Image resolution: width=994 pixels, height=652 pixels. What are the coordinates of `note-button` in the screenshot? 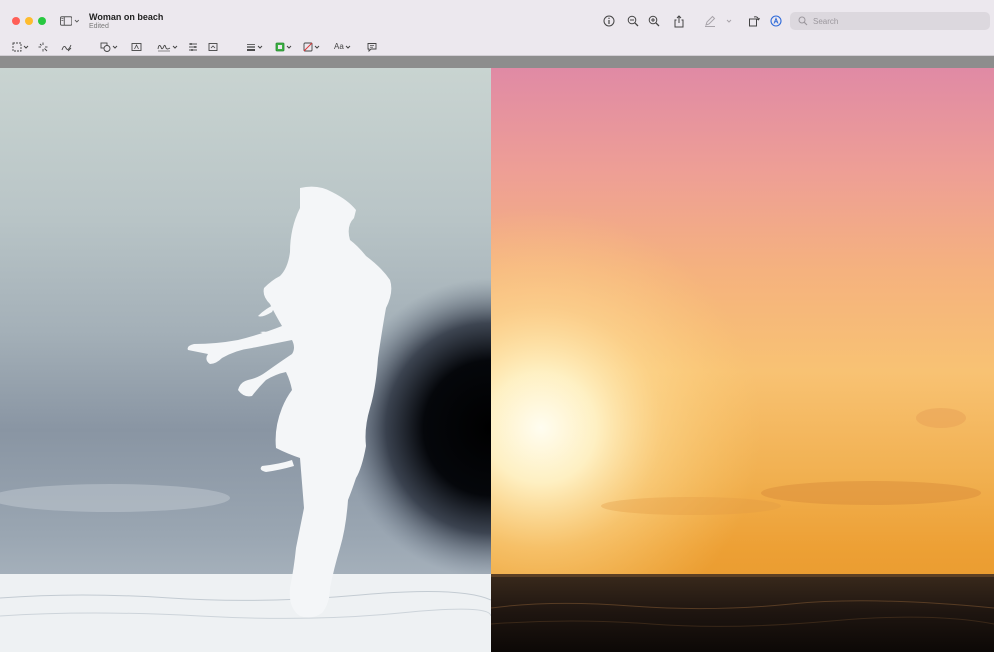 It's located at (372, 46).